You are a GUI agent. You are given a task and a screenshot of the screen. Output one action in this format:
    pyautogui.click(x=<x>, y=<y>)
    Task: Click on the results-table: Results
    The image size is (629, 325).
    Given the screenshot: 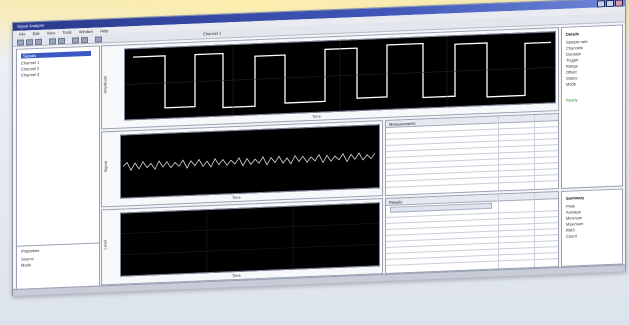 What is the action you would take?
    pyautogui.click(x=472, y=233)
    